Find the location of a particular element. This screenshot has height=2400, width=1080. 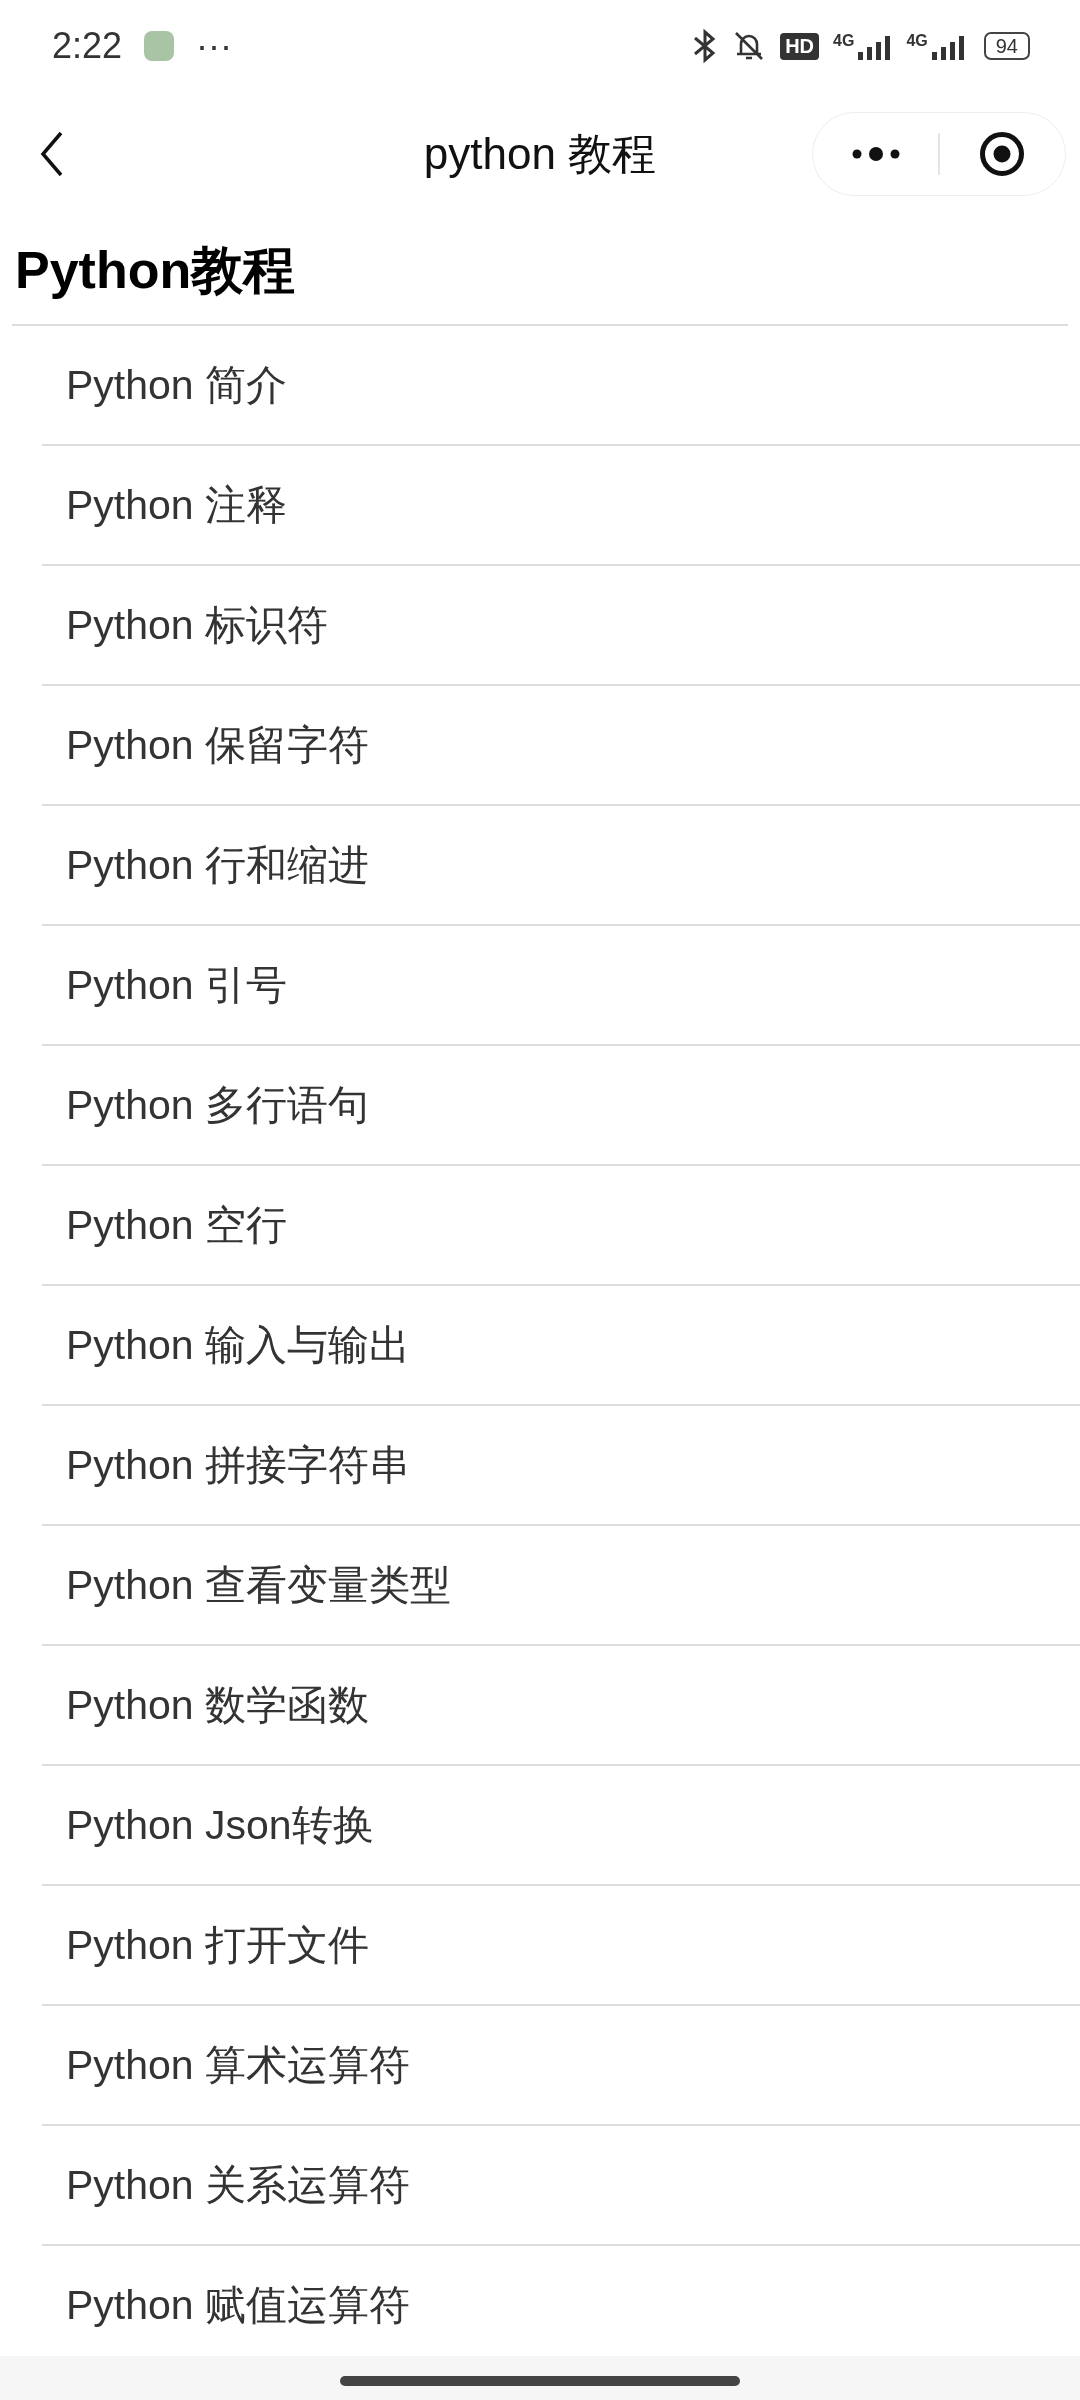

tutorial-link: Python 多行语句 is located at coordinates (561, 1106).